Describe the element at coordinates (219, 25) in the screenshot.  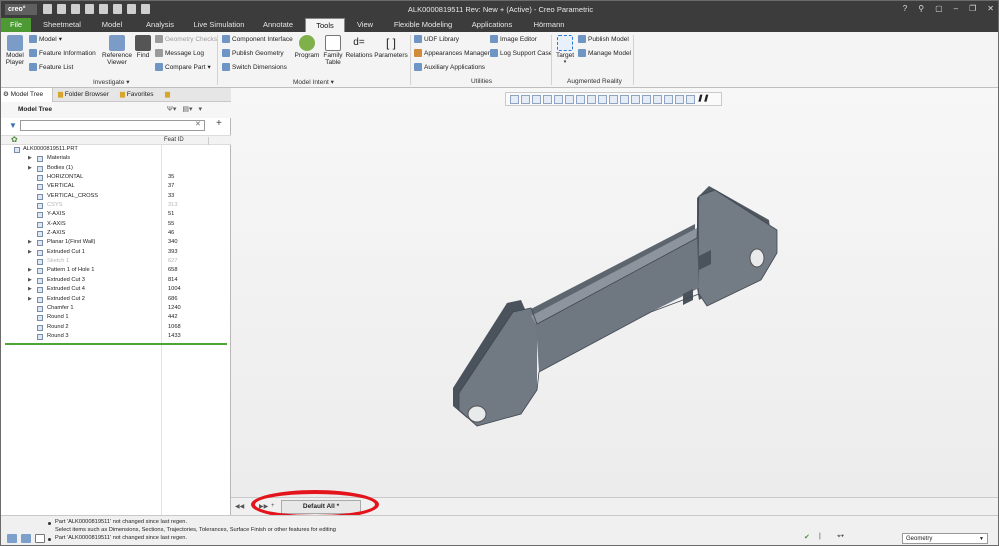
I see `tab-live-simulation: Live Simulation` at that location.